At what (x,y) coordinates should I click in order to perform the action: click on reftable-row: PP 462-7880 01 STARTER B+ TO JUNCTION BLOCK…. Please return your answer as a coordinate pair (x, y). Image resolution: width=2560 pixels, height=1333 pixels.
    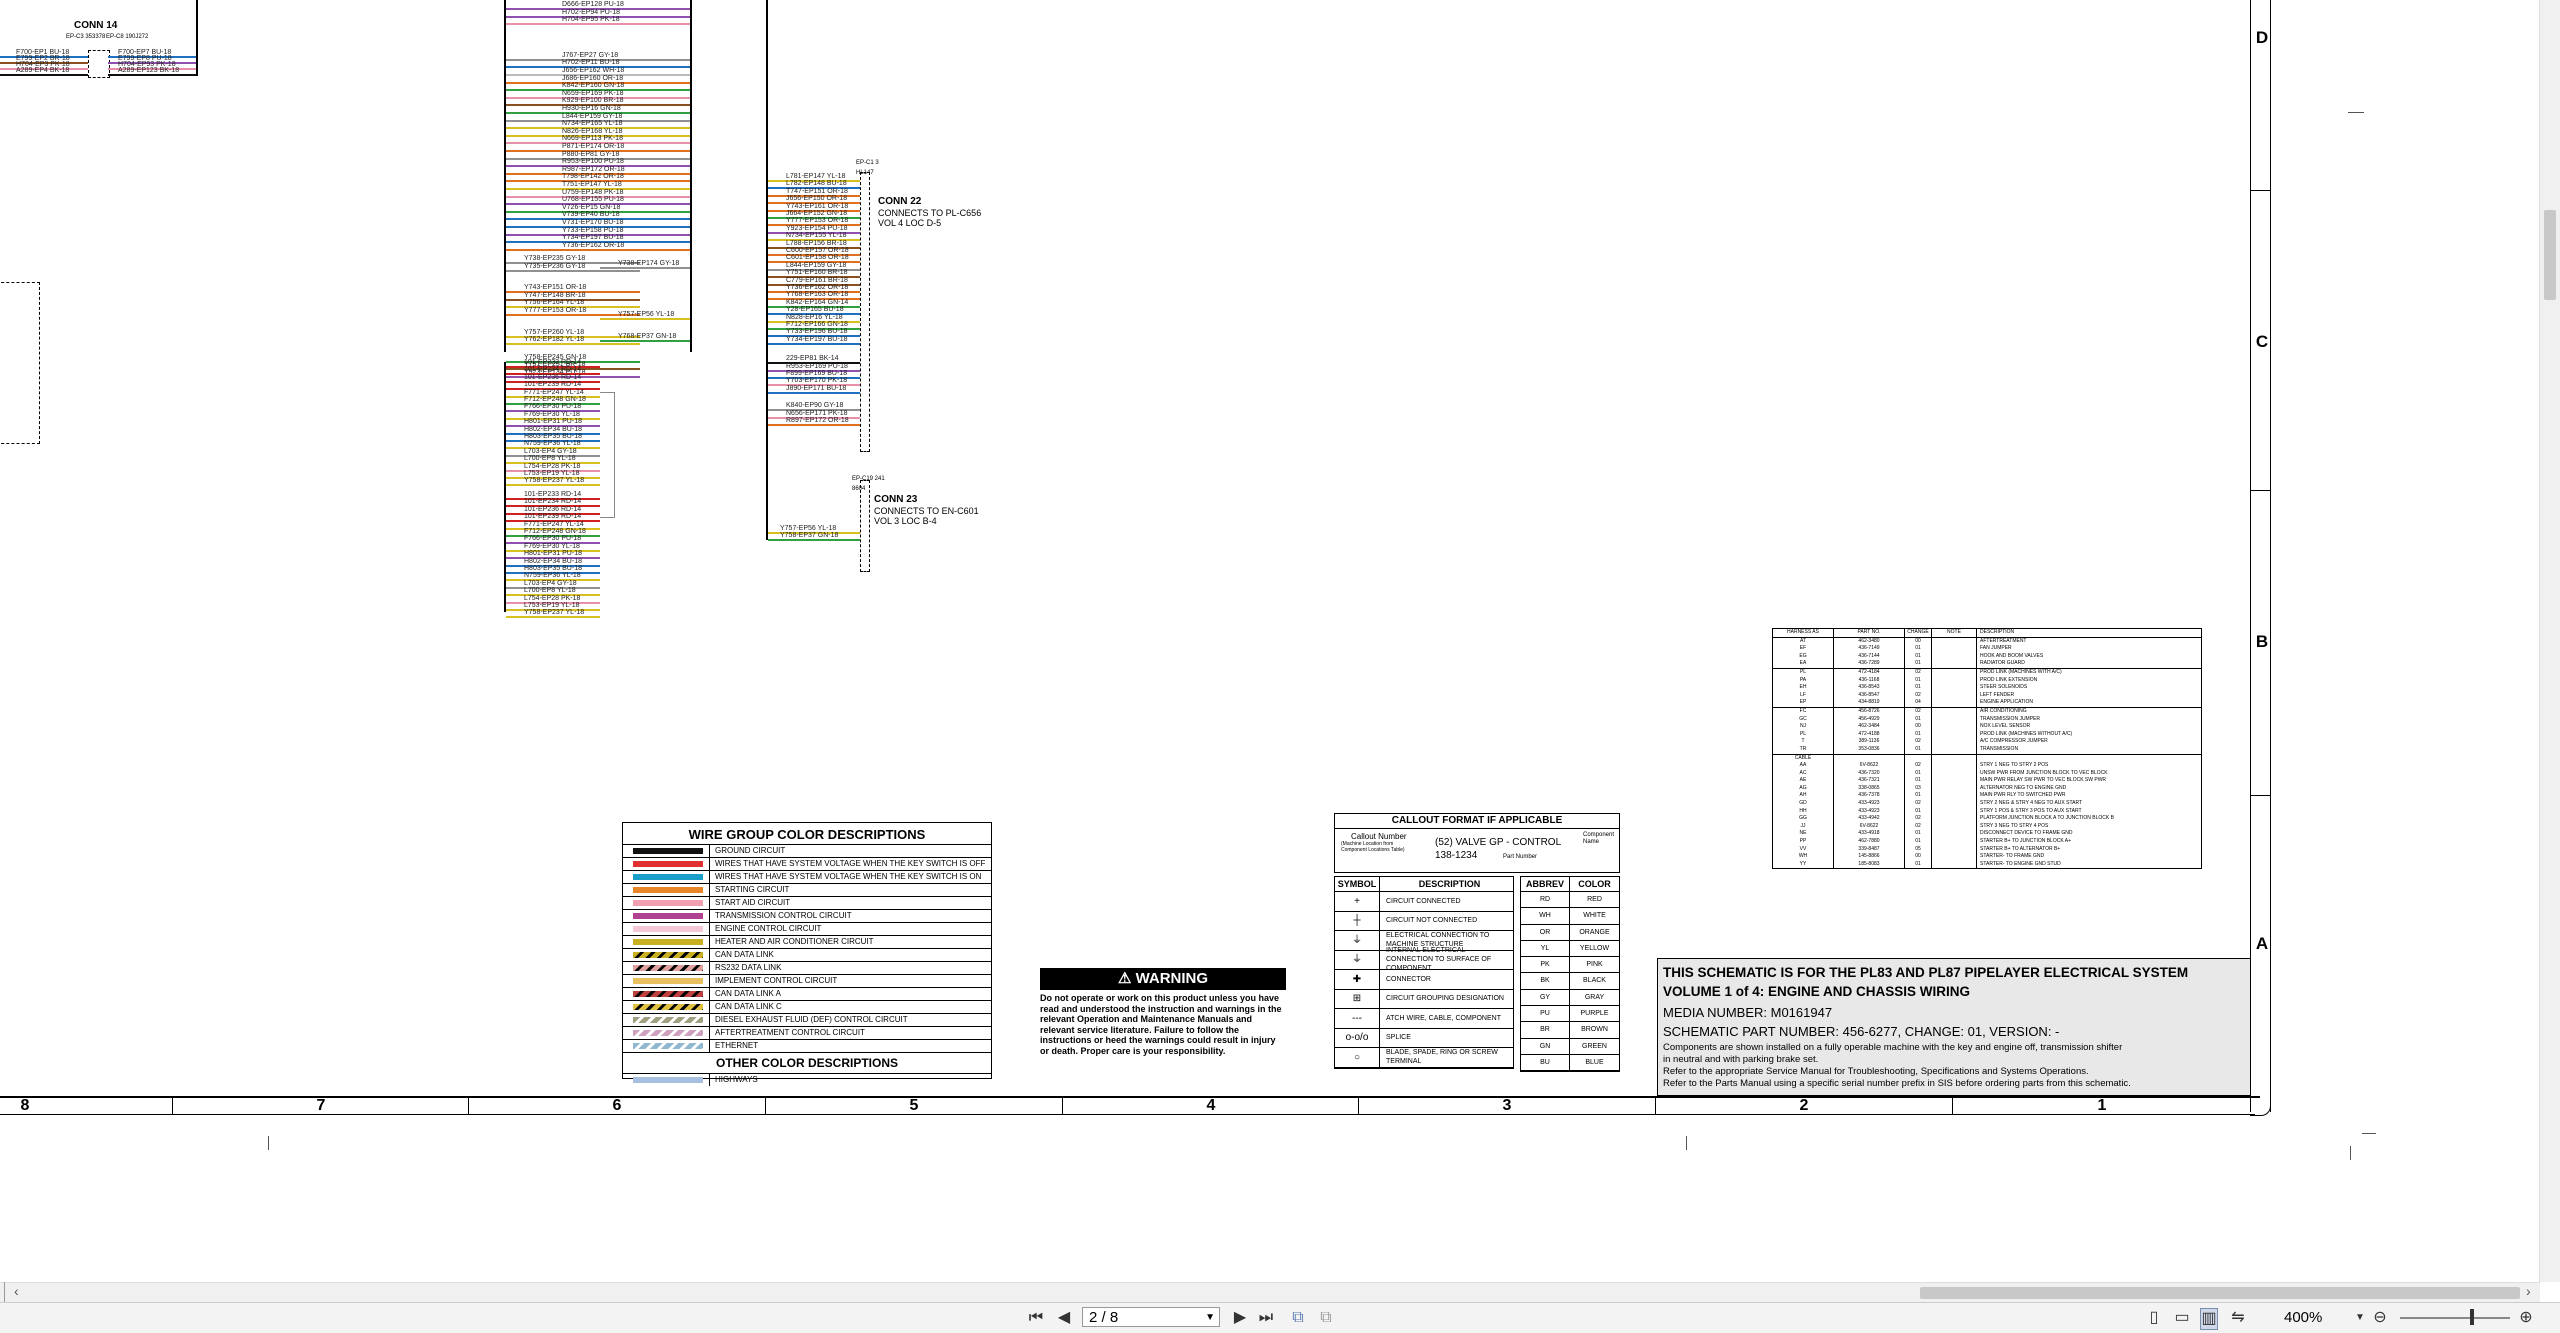
    Looking at the image, I should click on (1987, 842).